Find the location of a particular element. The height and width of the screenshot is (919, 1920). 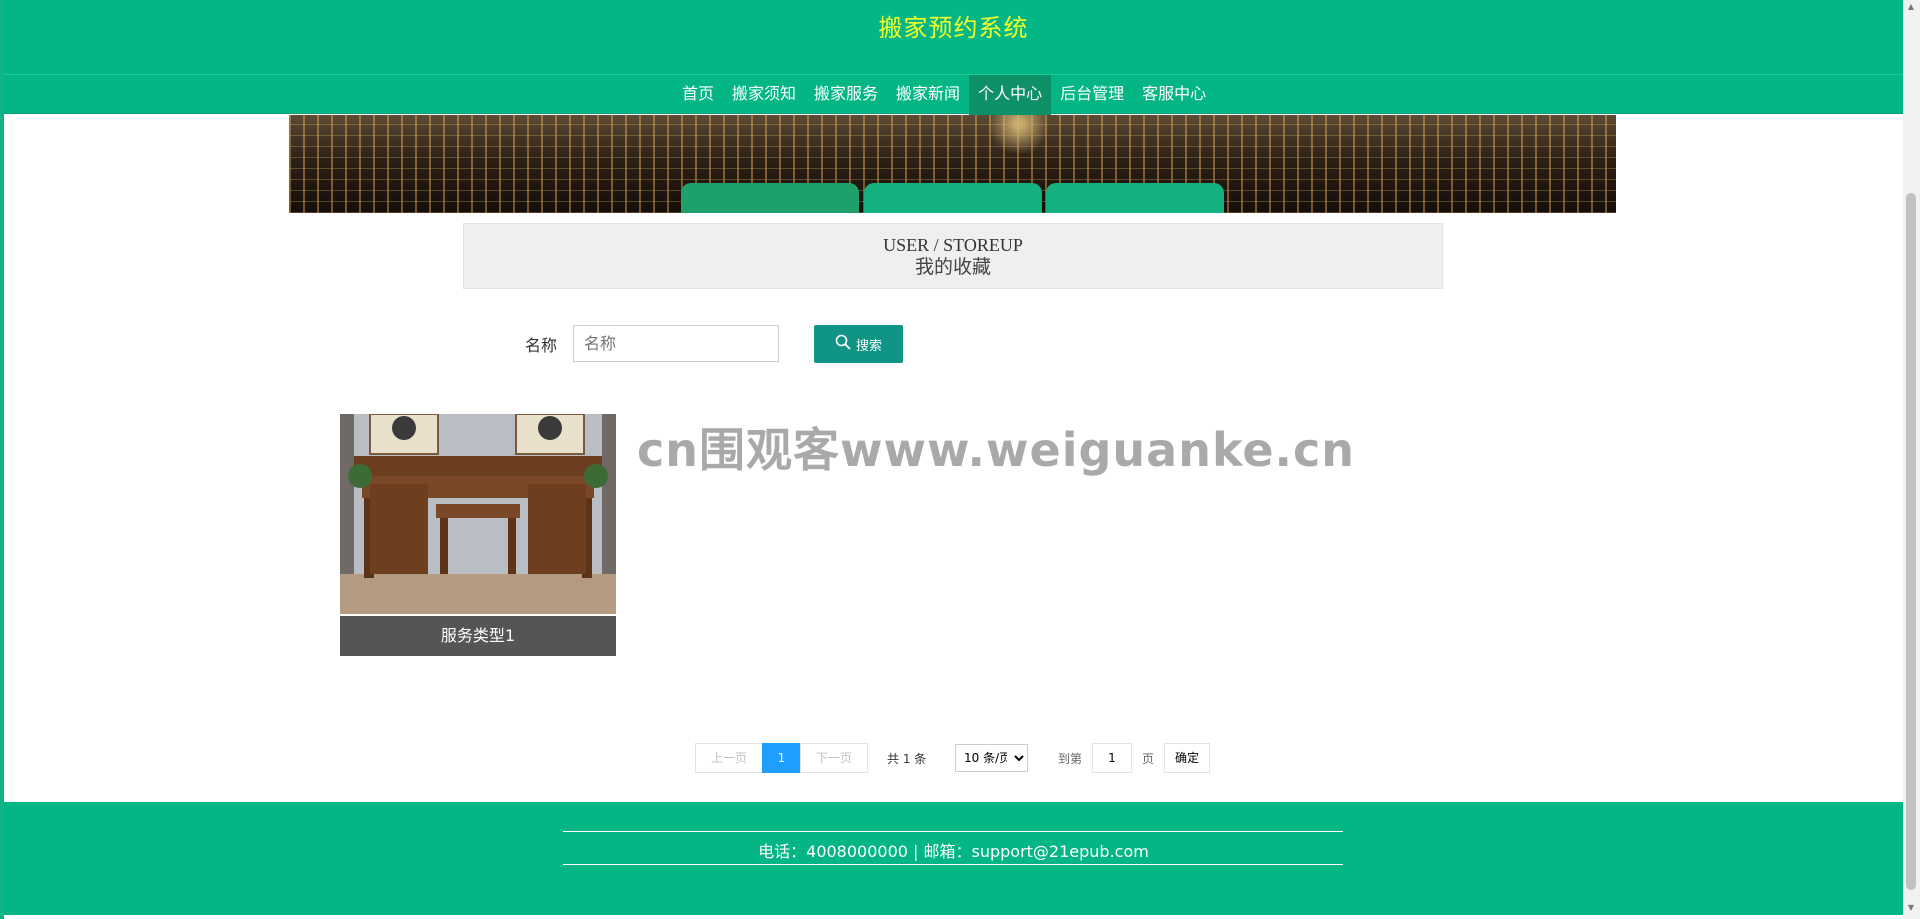

footer: 电话：4008000000 | 邮箱：support@21epub.com is located at coordinates (953, 858).